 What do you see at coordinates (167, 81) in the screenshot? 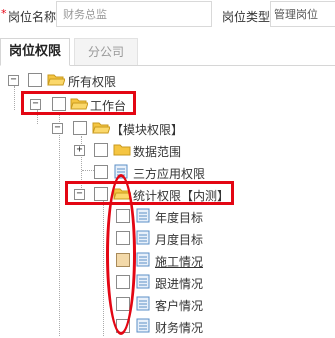
I see `tree-node-all-permissions: − 所有权限` at bounding box center [167, 81].